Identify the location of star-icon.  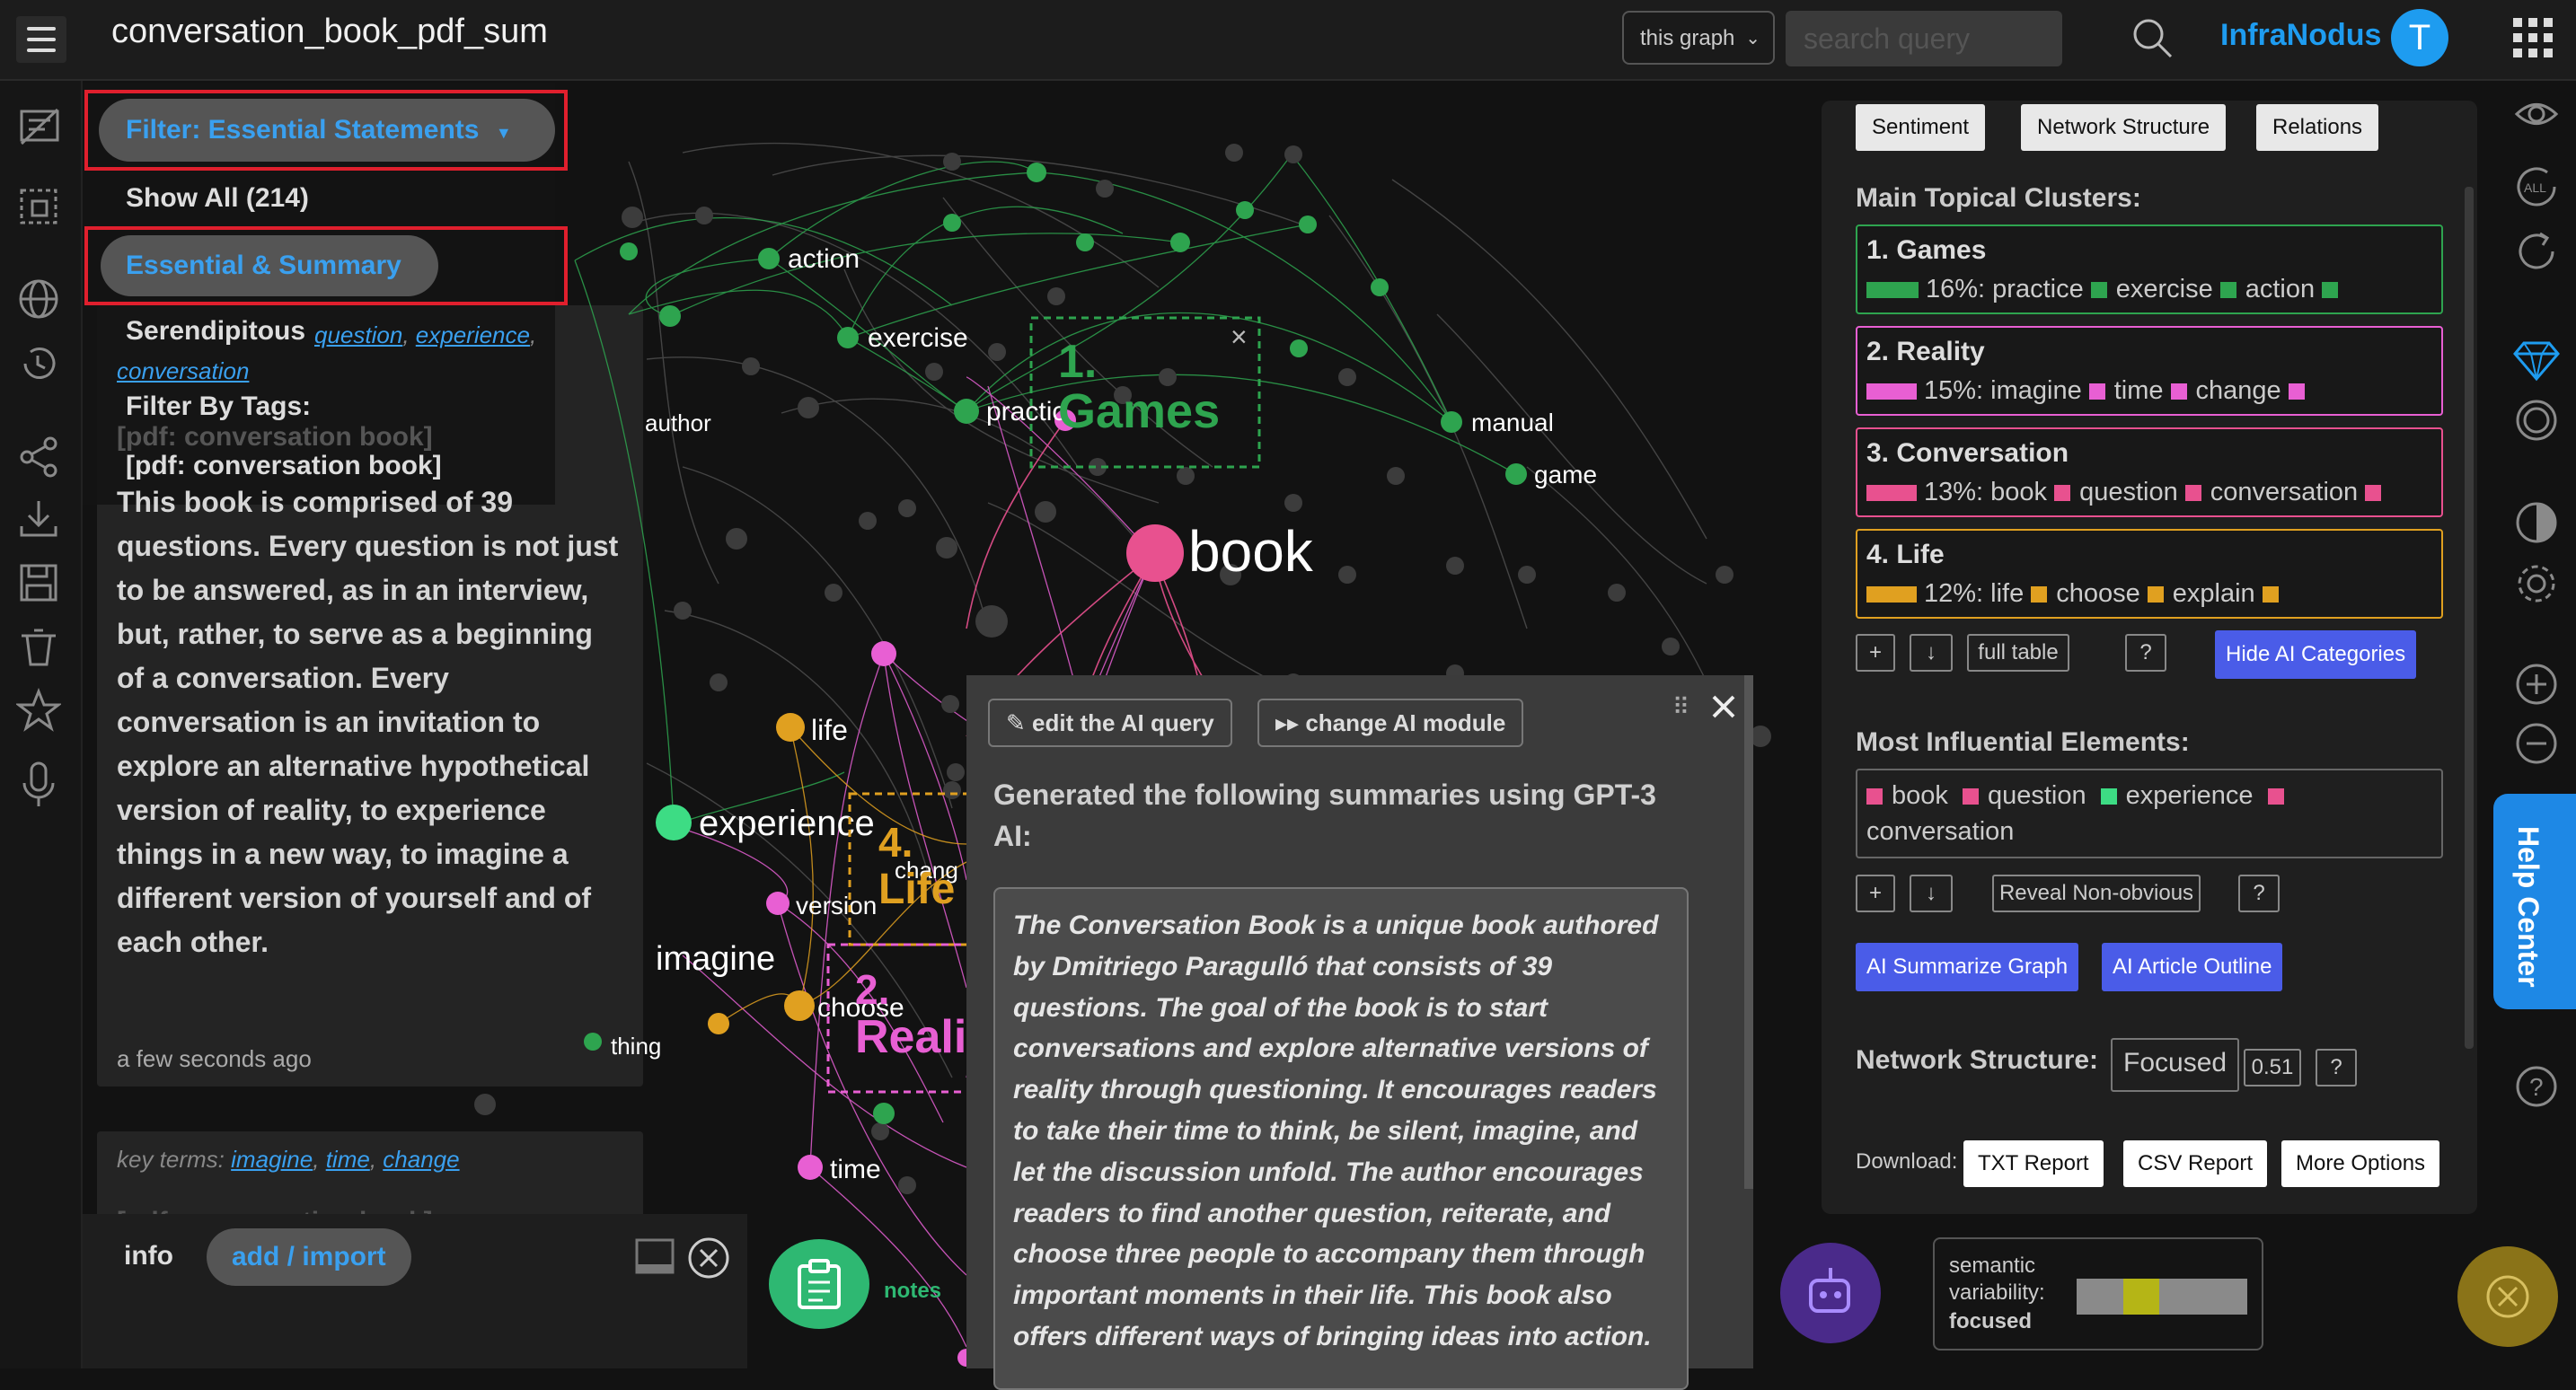
(38, 710).